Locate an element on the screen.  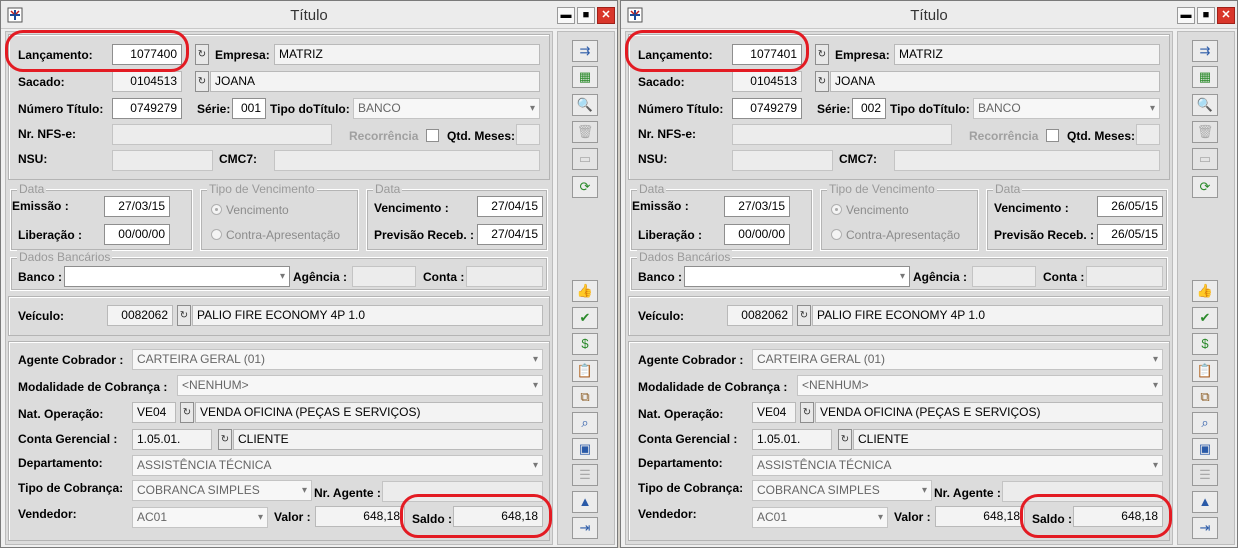
vencimento-field: 26/05/15 is located at coordinates (1130, 206).